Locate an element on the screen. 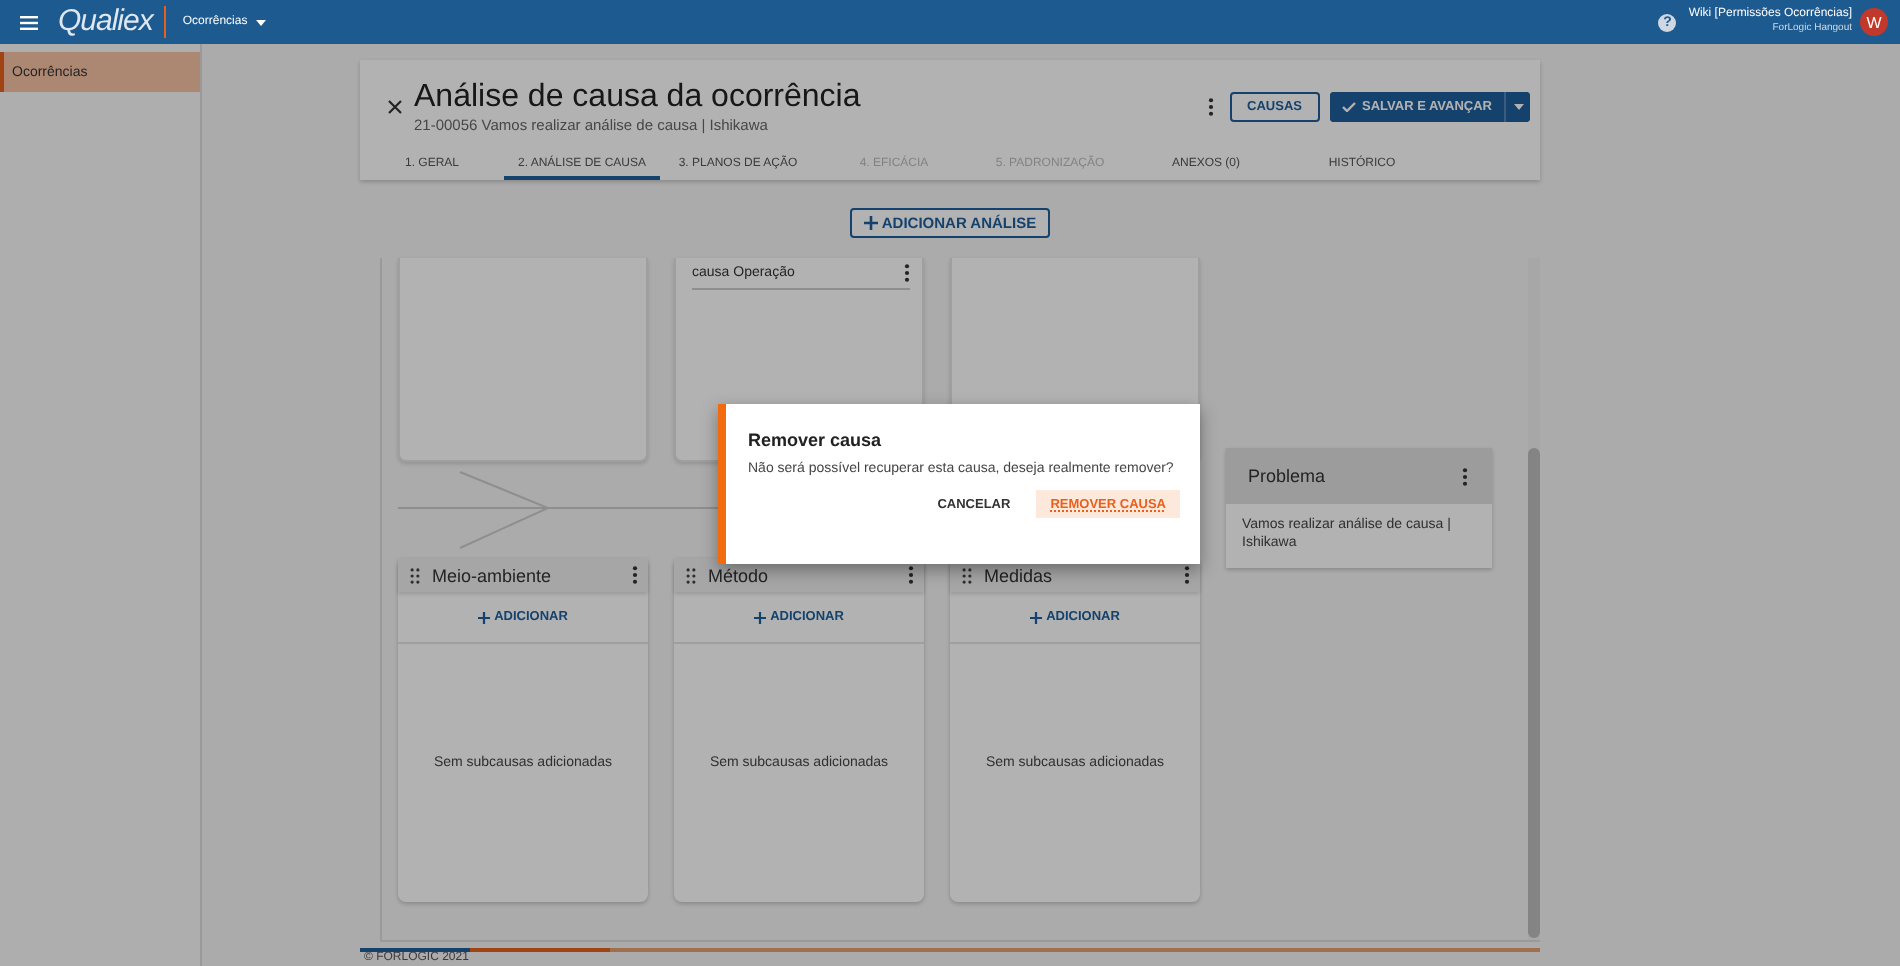 The image size is (1900, 966). dialog-title: Remover causa is located at coordinates (816, 440).